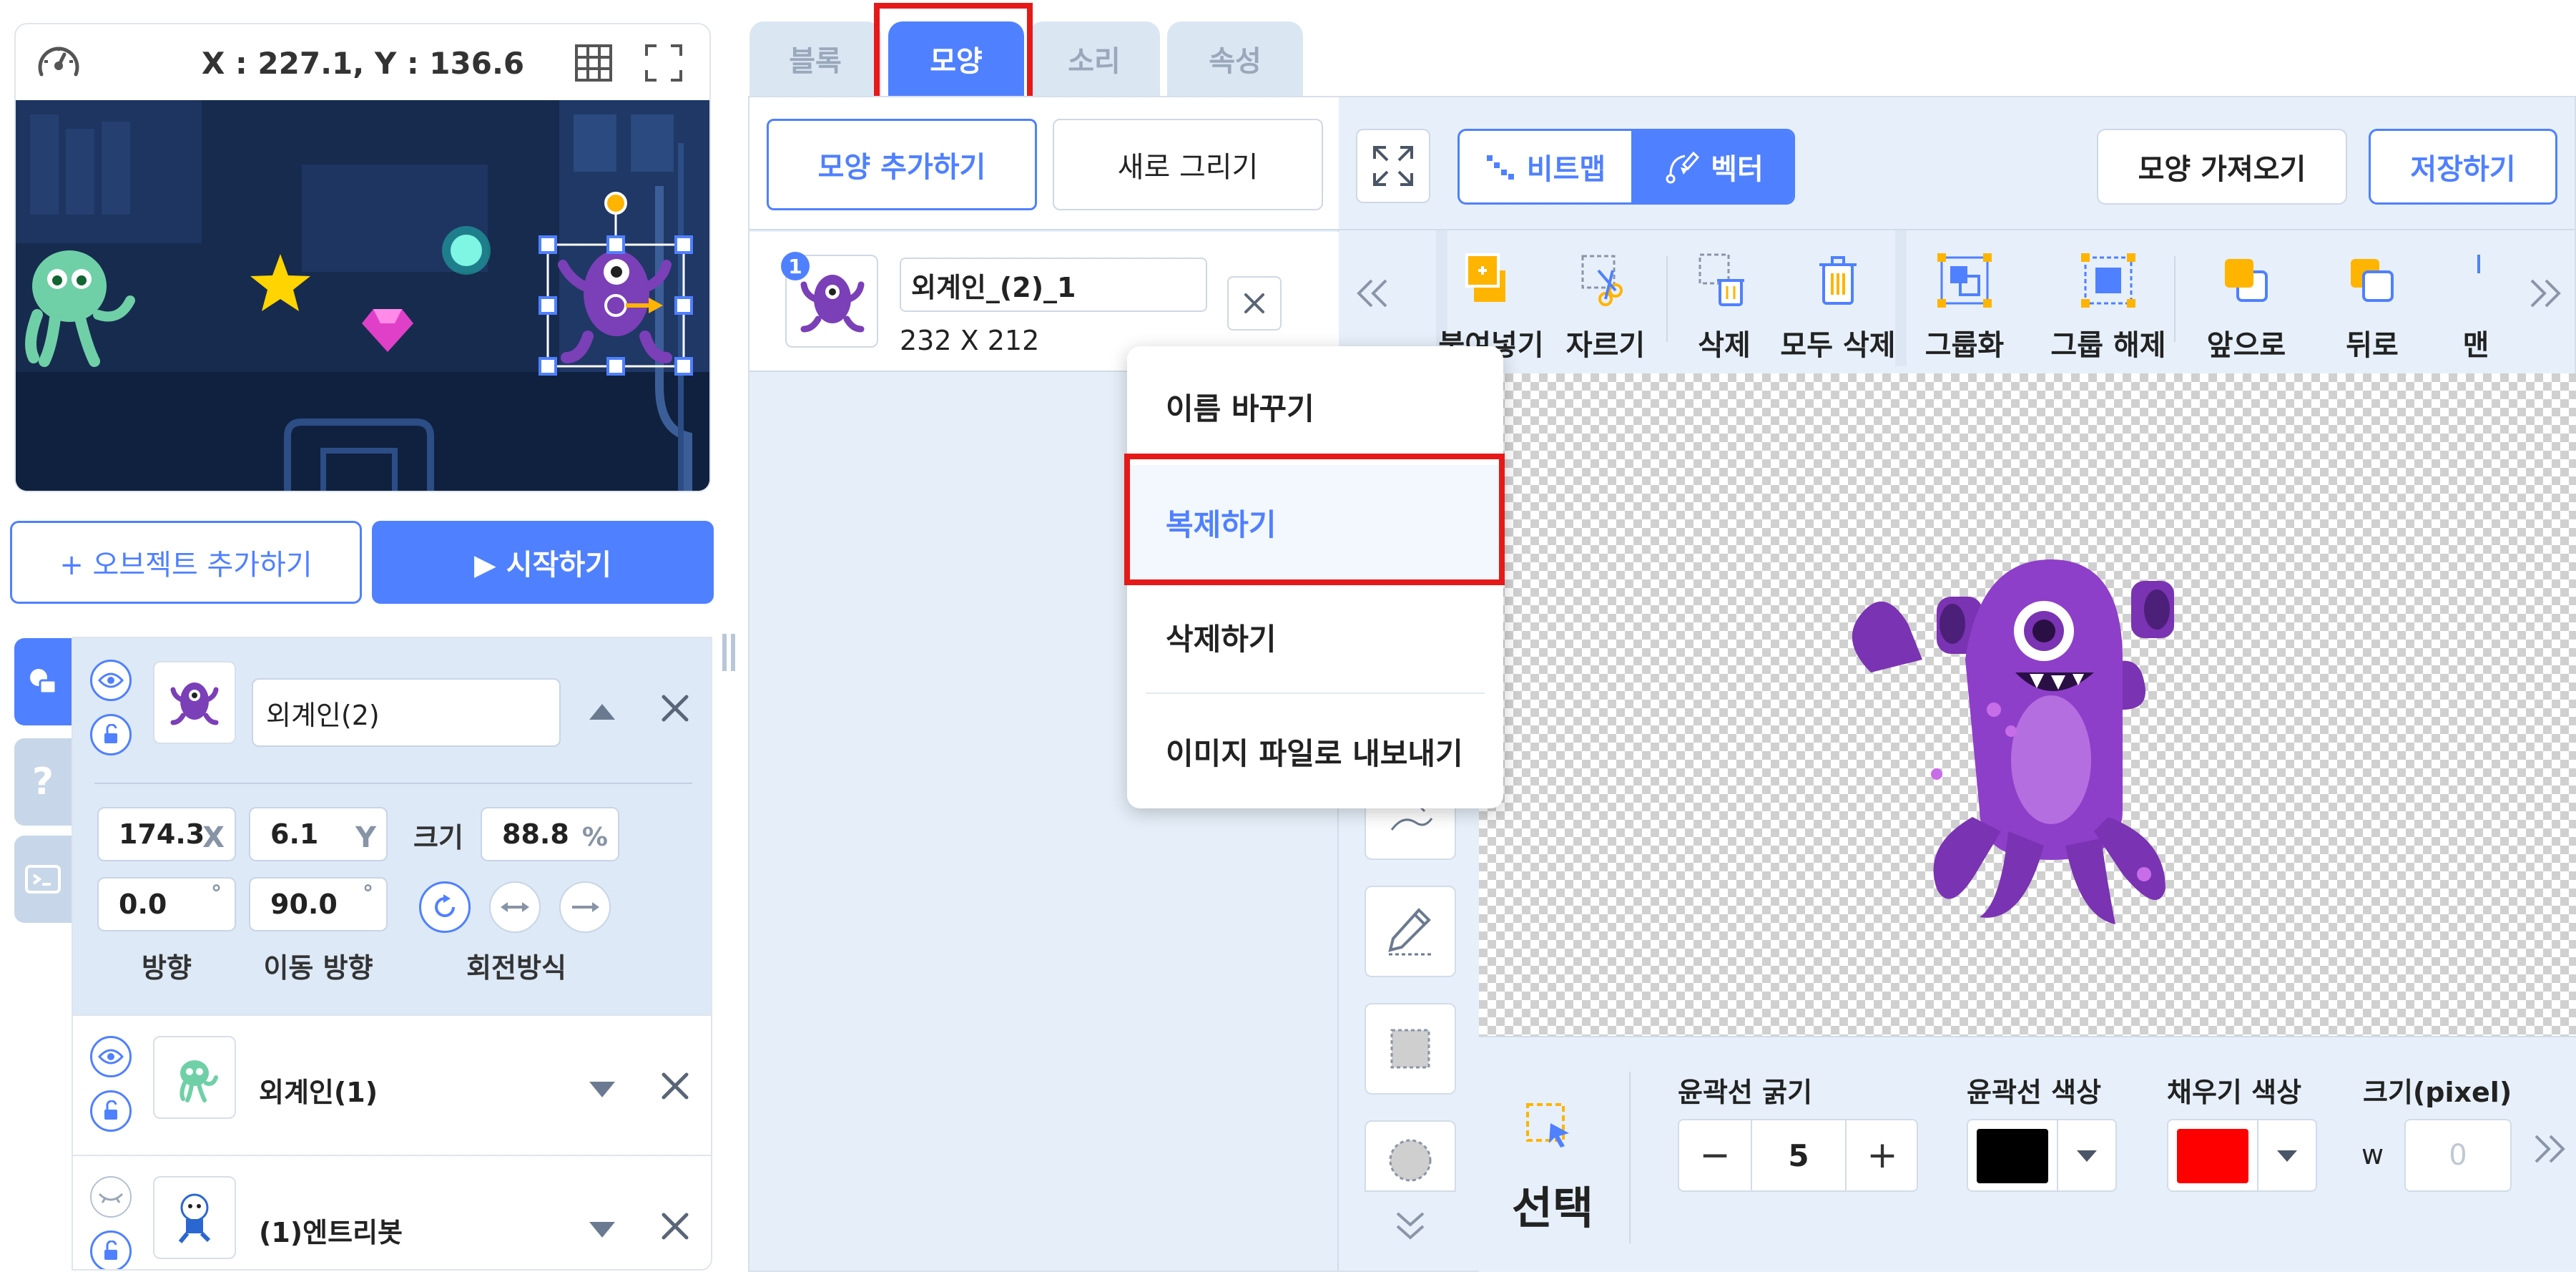  Describe the element at coordinates (2463, 167) in the screenshot. I see `save-button: 저장하기` at that location.